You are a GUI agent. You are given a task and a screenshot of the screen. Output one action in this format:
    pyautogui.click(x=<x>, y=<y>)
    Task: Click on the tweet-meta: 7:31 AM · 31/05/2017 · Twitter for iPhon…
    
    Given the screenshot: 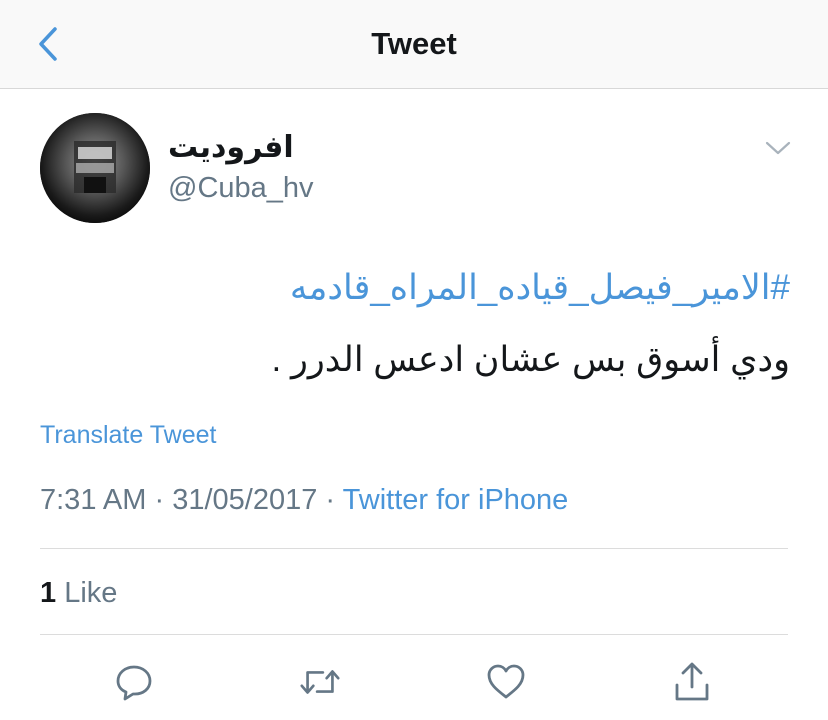 What is the action you would take?
    pyautogui.click(x=304, y=500)
    